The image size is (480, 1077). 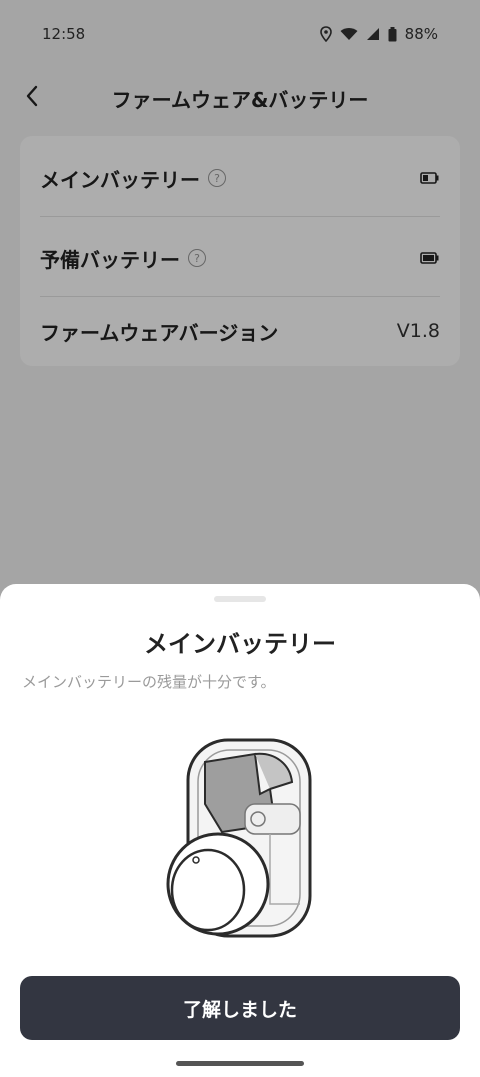 What do you see at coordinates (239, 838) in the screenshot?
I see `smart-lock-illustration` at bounding box center [239, 838].